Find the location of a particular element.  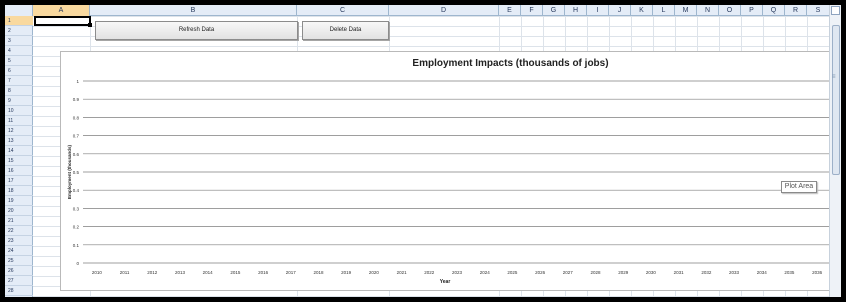

column-header-d: D is located at coordinates (444, 10).